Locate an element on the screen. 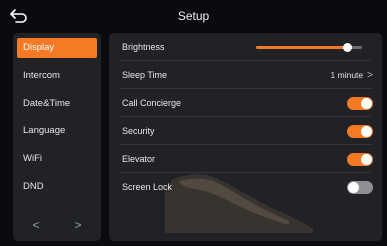 The width and height of the screenshot is (387, 246). sidebar-item-date-time: Date&Time is located at coordinates (57, 104).